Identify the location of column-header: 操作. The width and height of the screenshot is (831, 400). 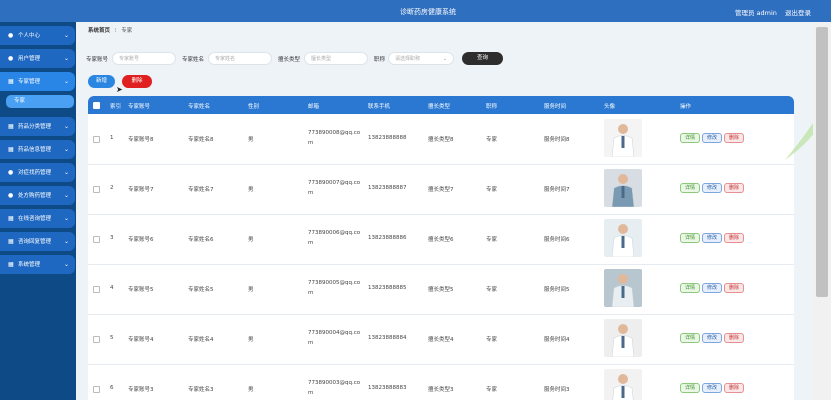
(686, 107).